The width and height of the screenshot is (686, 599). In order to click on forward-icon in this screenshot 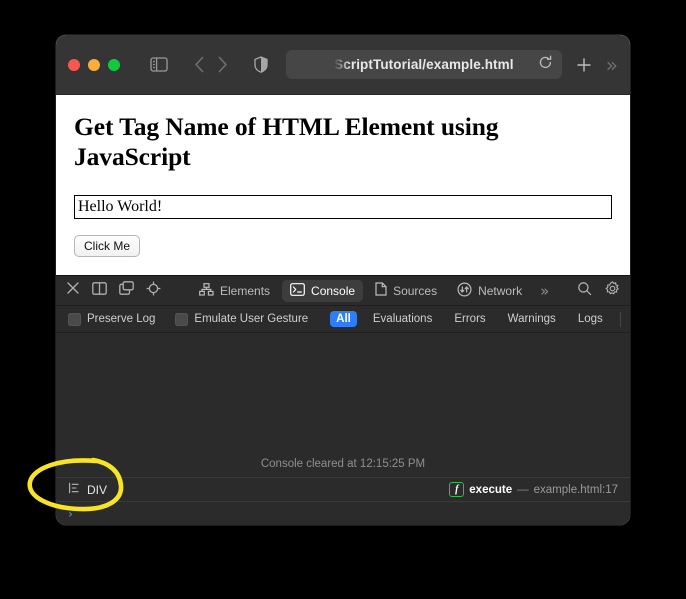, I will do `click(222, 64)`.